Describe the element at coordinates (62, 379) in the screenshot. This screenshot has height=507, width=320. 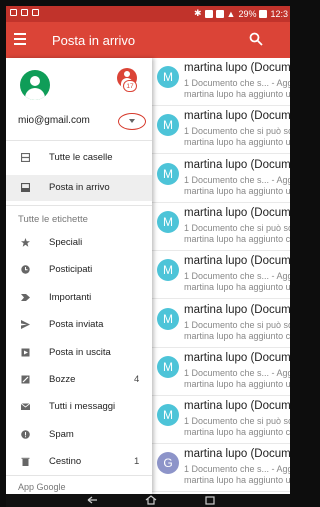
I see `sidebar-item-label: Bozze` at that location.